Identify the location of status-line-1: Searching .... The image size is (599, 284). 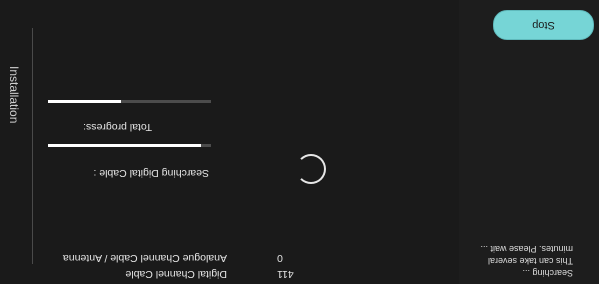
(547, 273).